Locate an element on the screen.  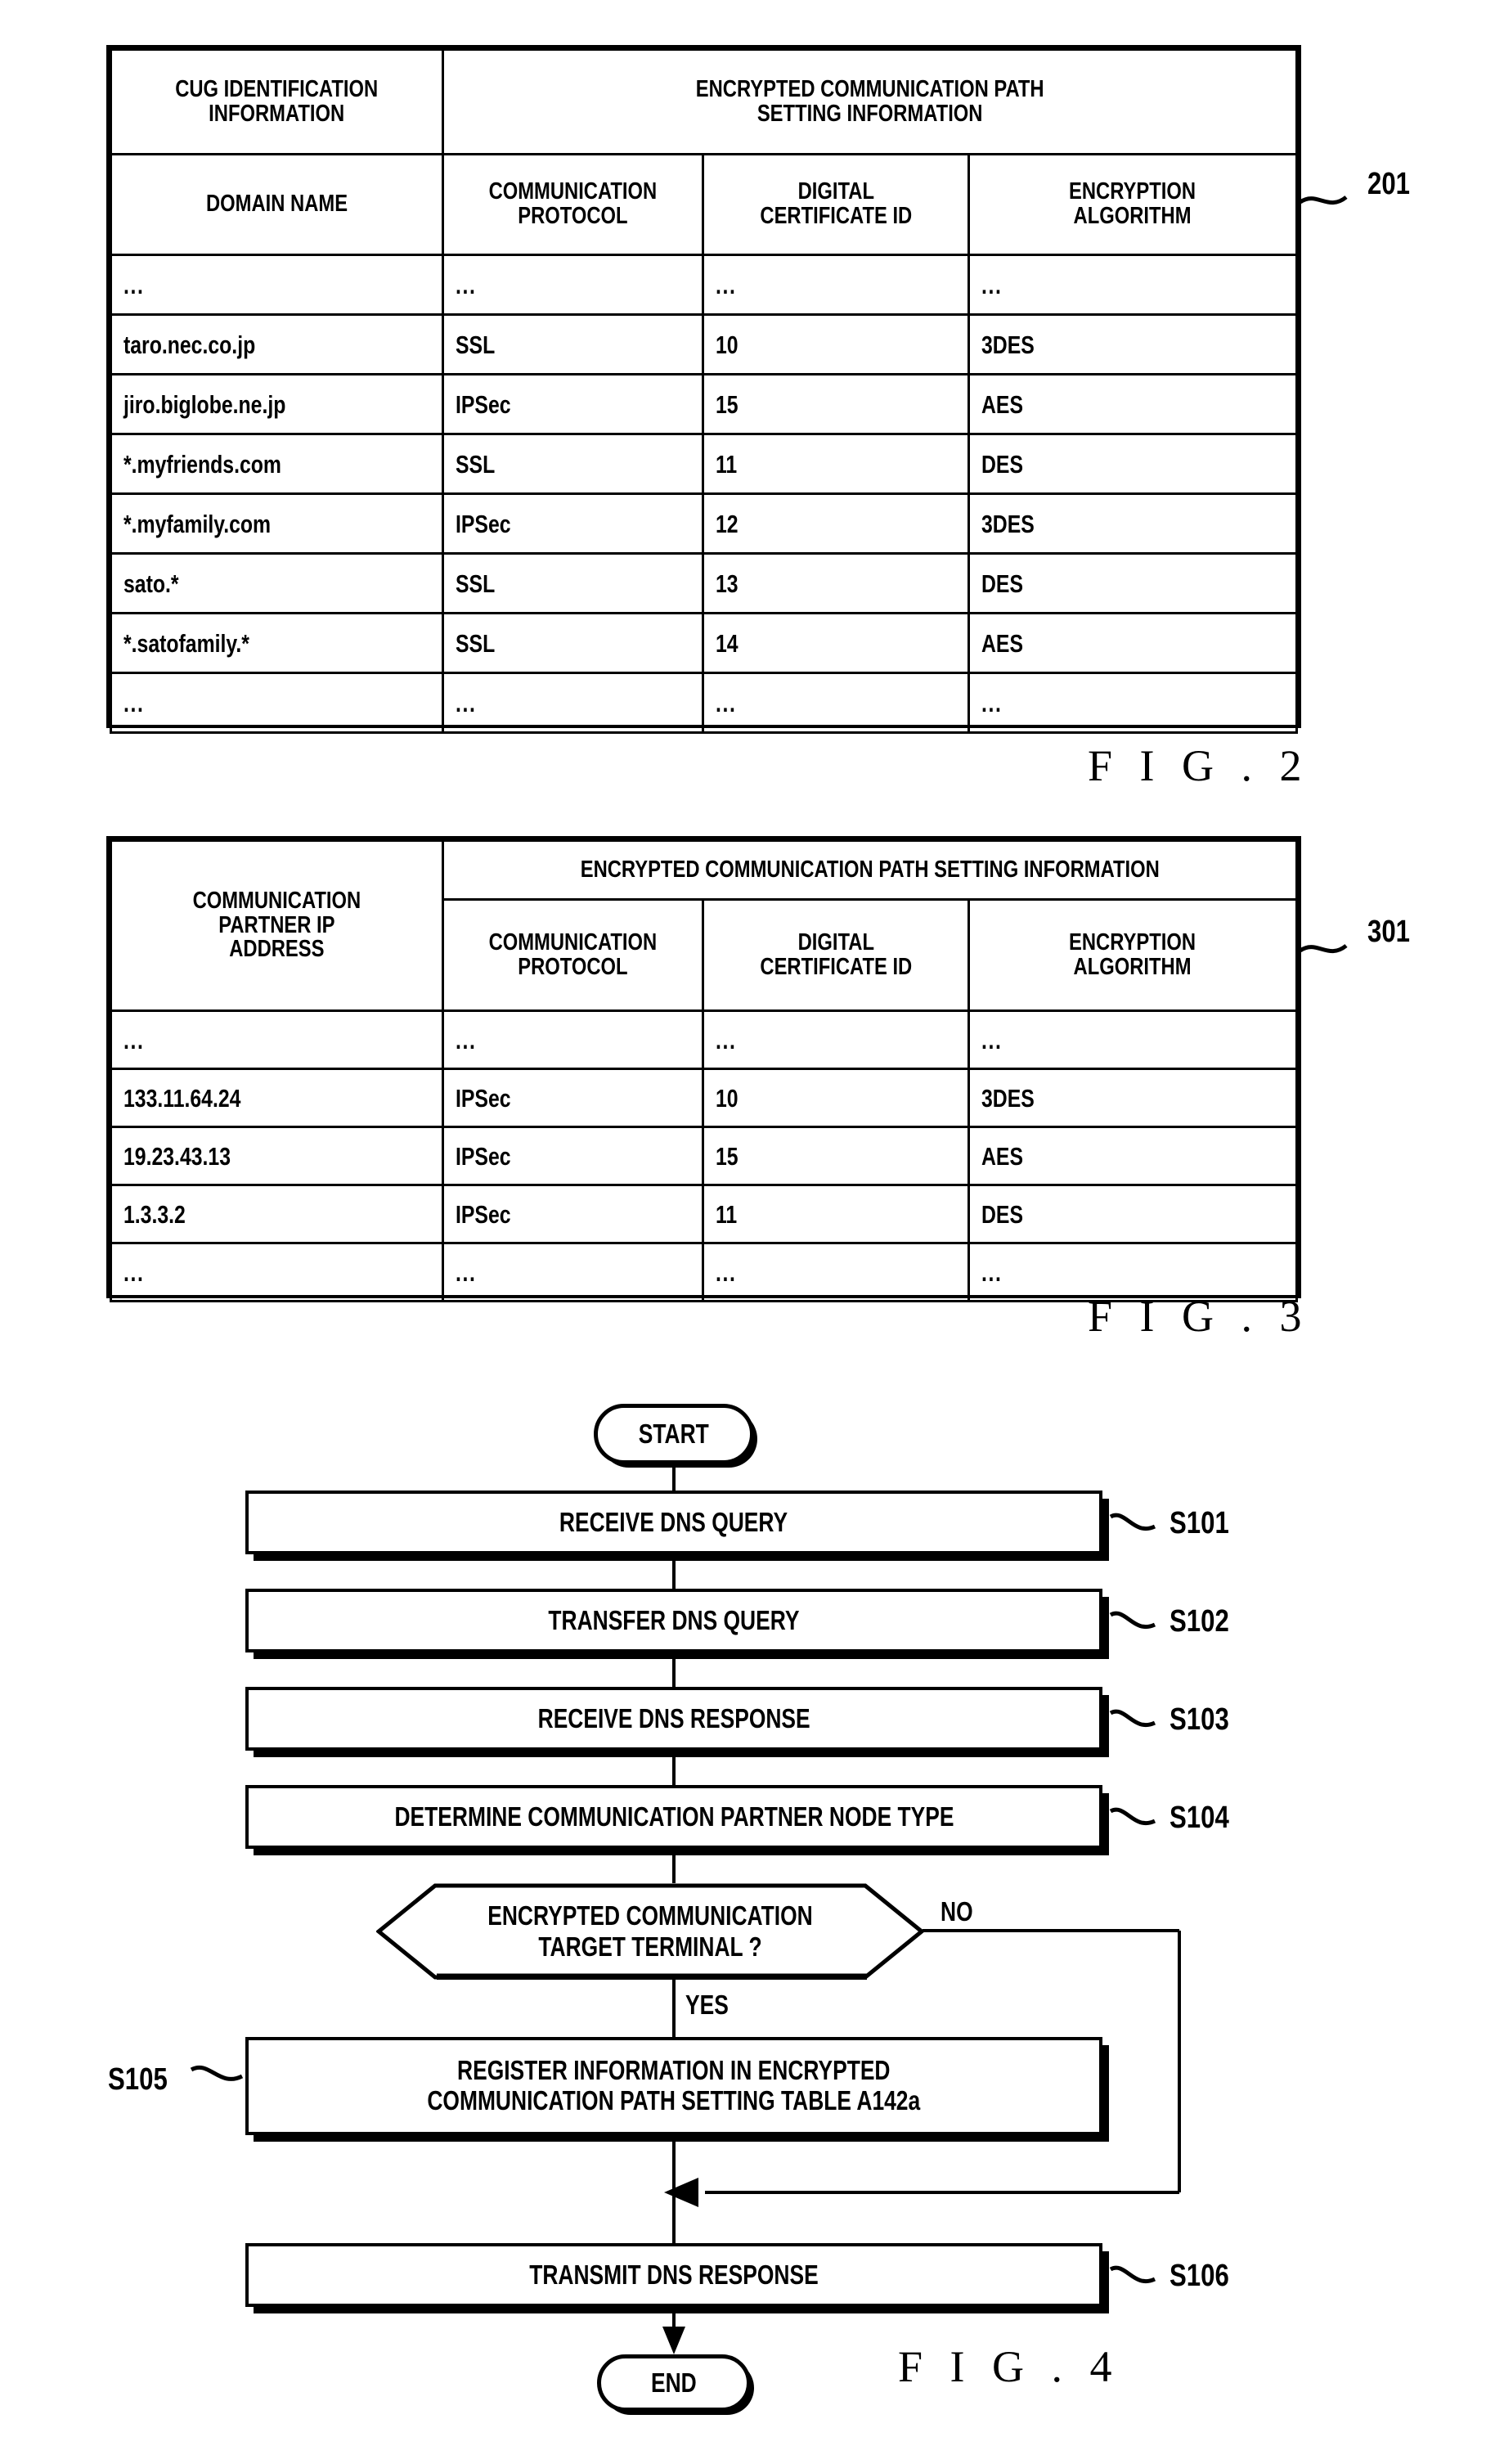
column-header-digital-certificate-id: DIGITAL CERTIFICATE ID is located at coordinates (836, 204).